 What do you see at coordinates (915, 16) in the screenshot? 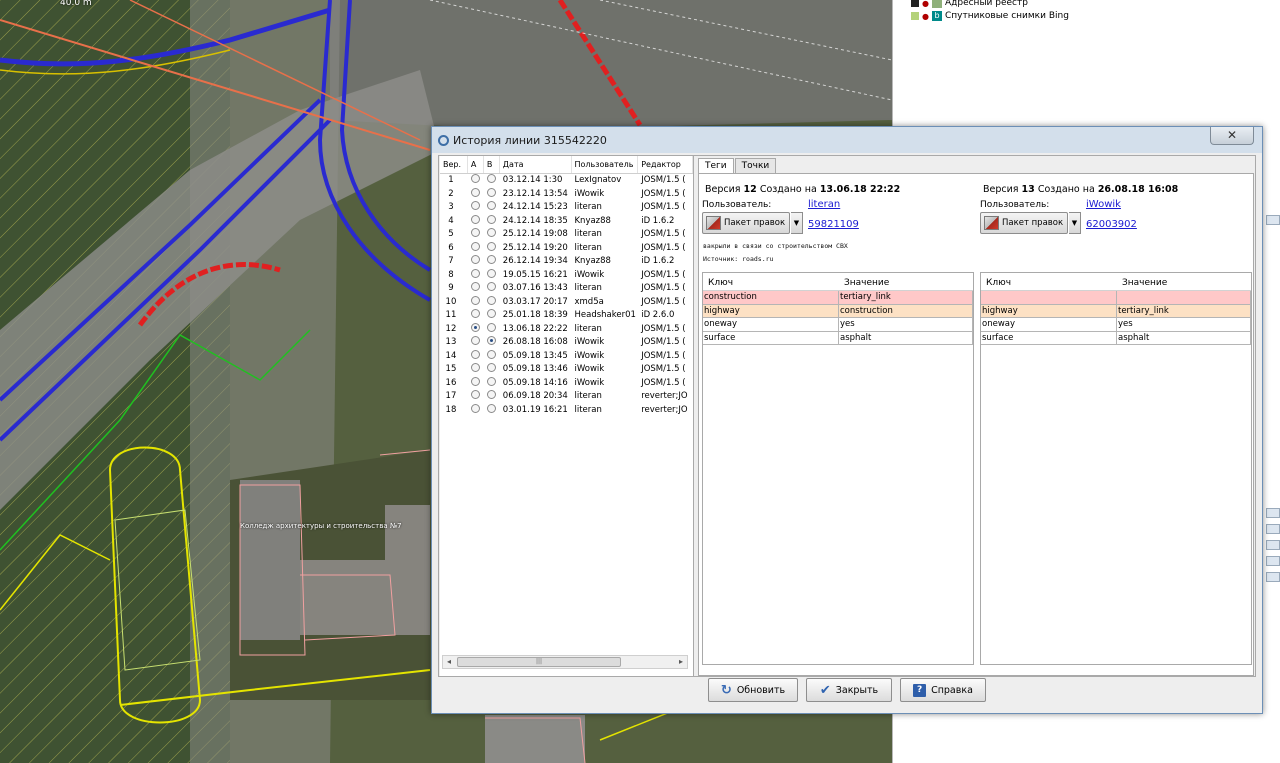
I see `layer-visibility-checkbox` at bounding box center [915, 16].